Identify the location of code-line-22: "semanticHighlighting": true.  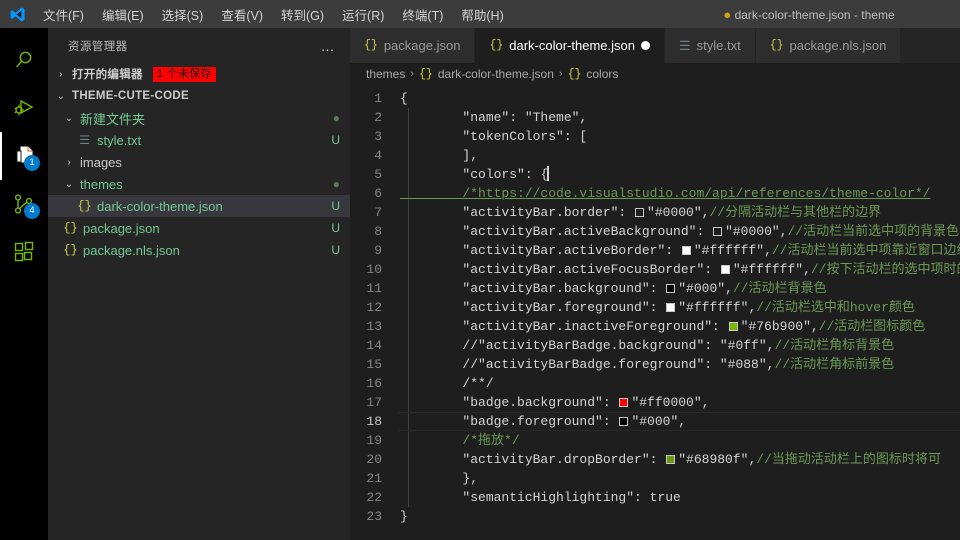
(679, 497).